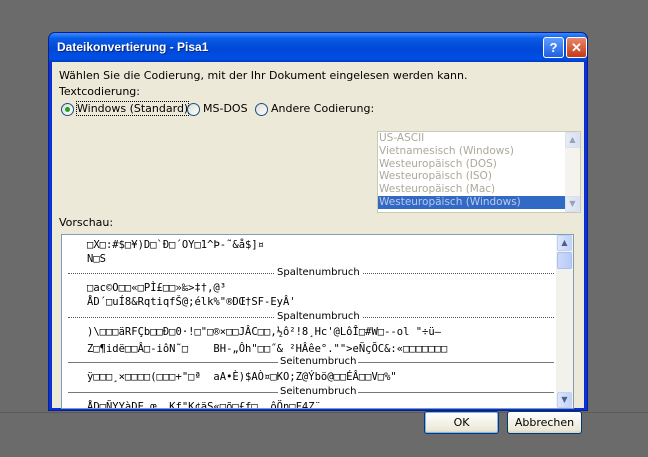 This screenshot has height=457, width=648. What do you see at coordinates (132, 108) in the screenshot?
I see `radio-windows-label: Windows (Standard)` at bounding box center [132, 108].